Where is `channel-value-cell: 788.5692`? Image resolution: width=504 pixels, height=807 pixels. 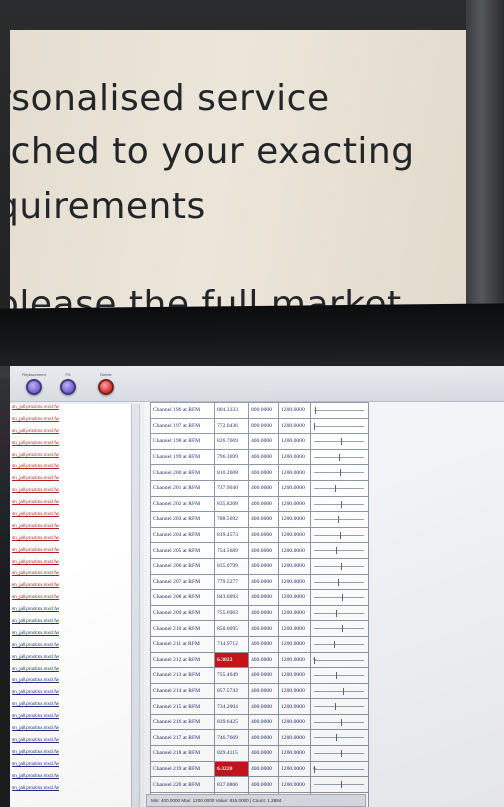
channel-value-cell: 788.5692 is located at coordinates (231, 519).